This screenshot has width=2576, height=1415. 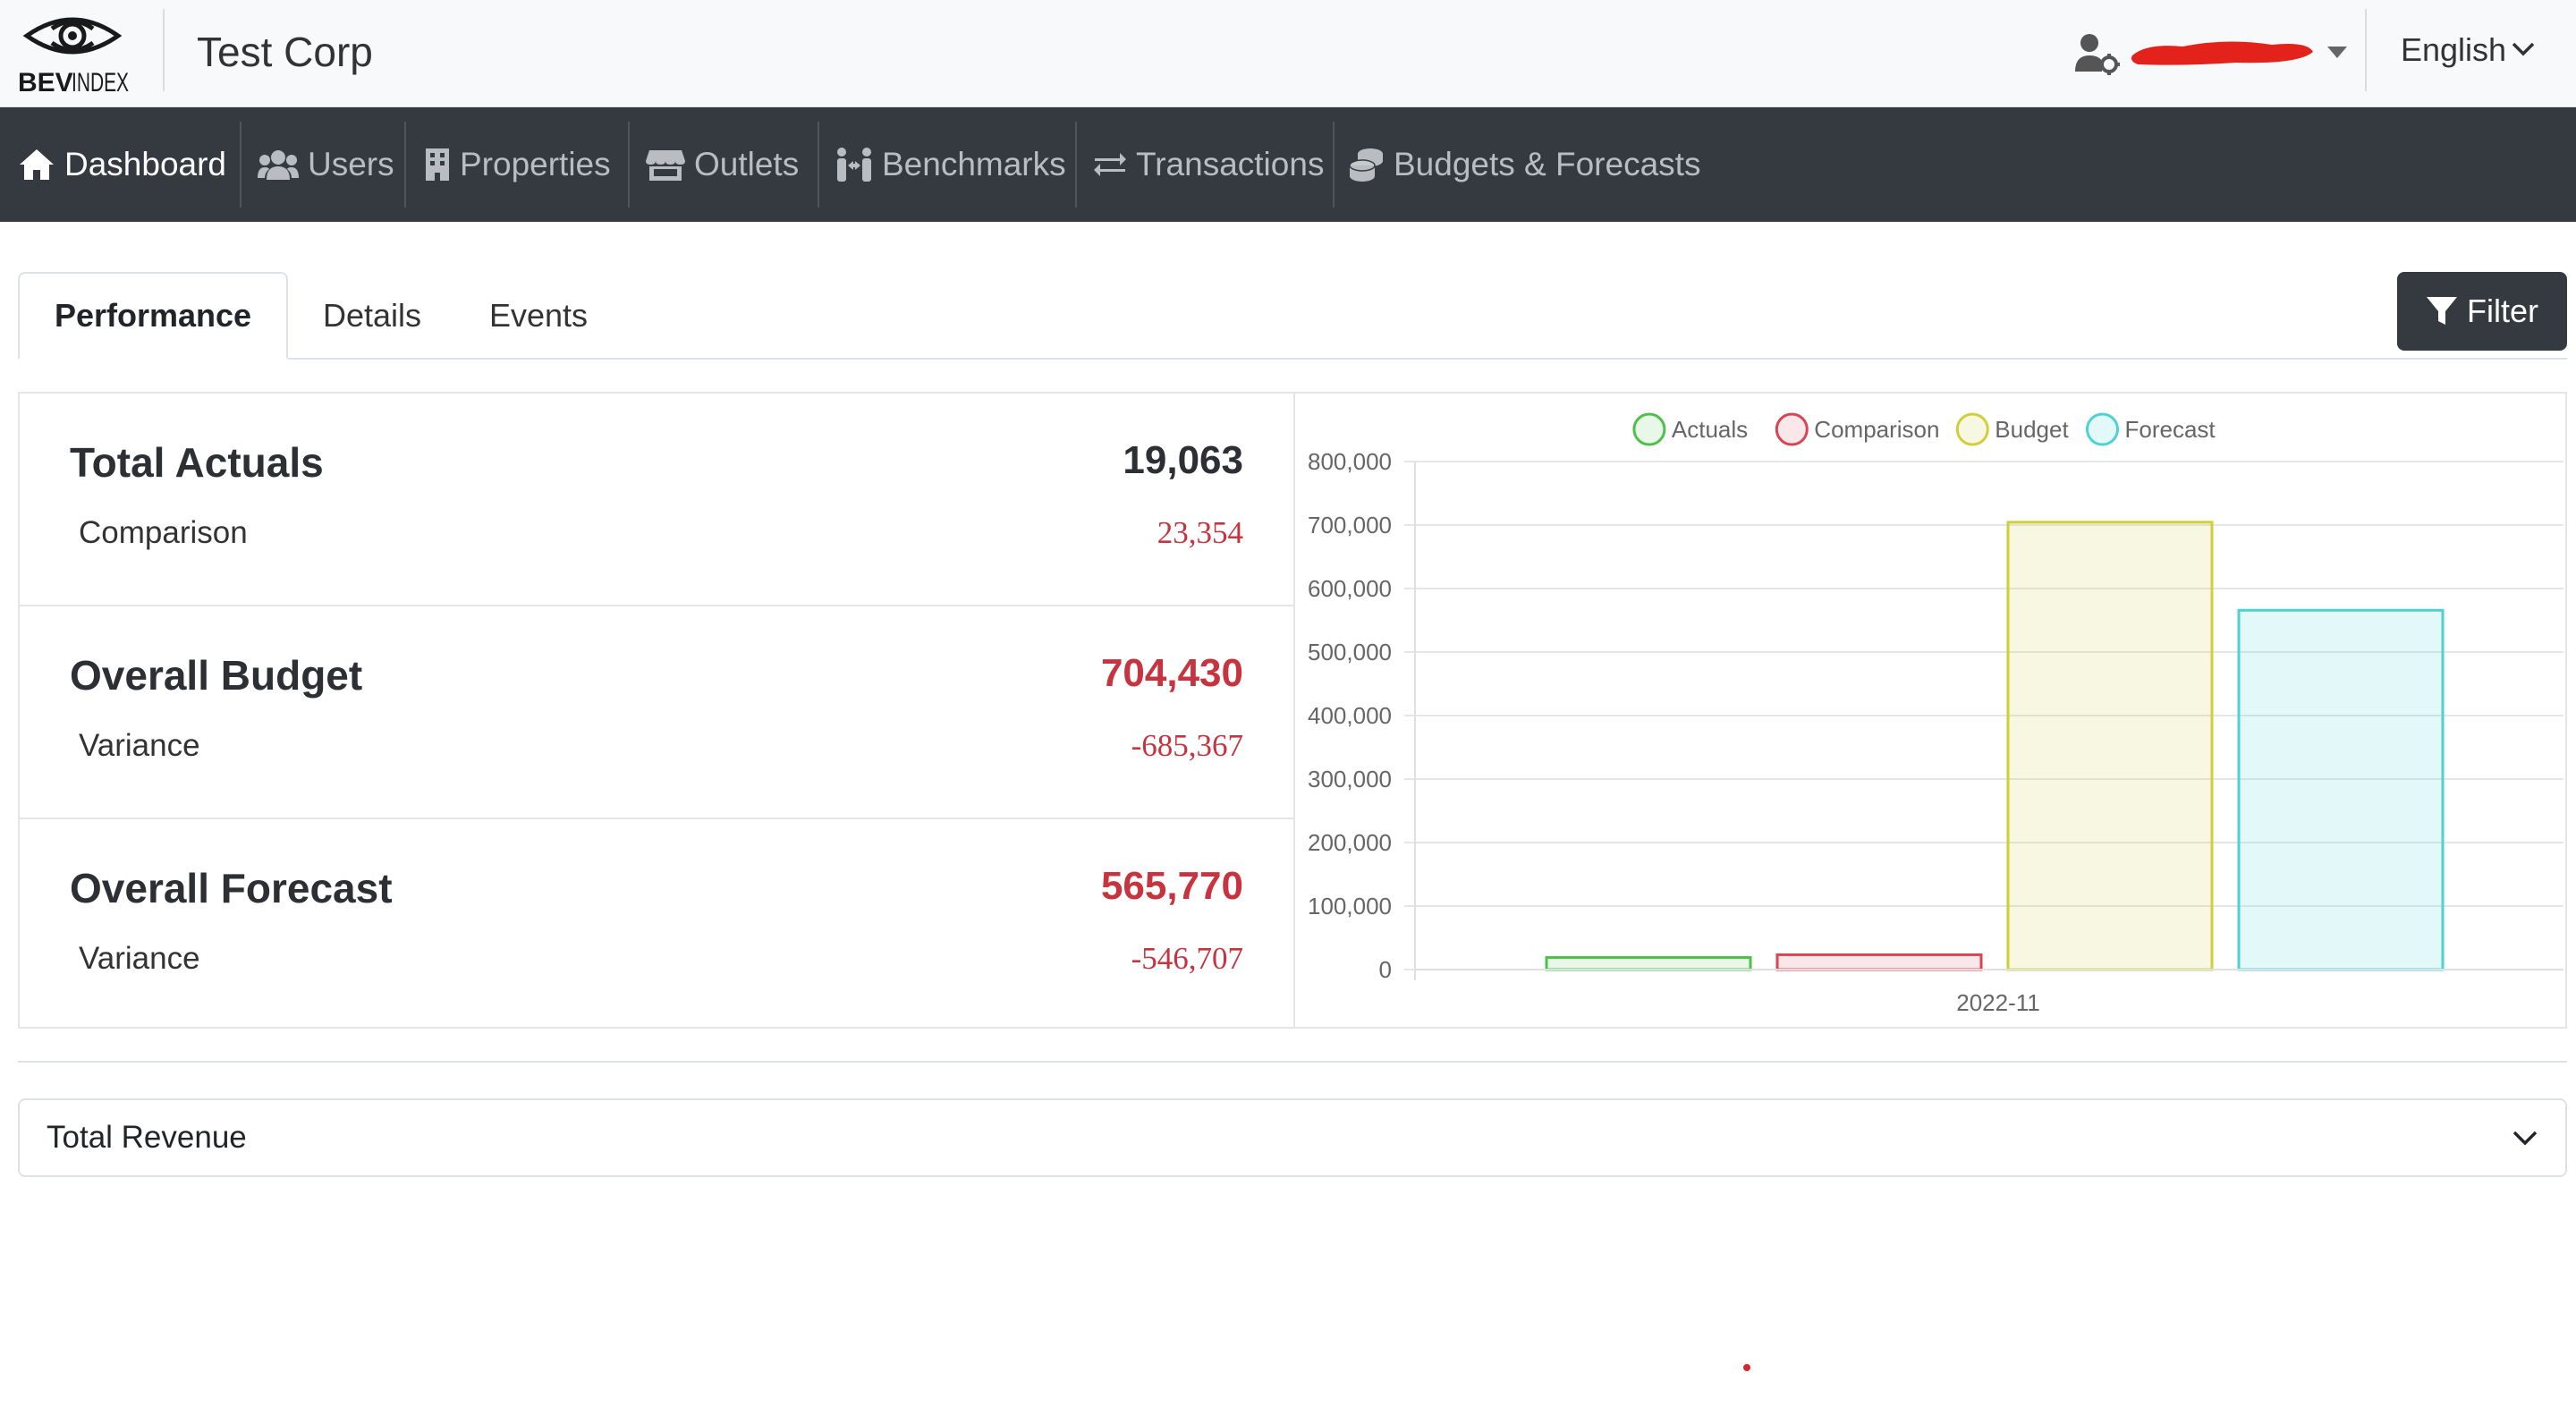 What do you see at coordinates (1350, 843) in the screenshot?
I see `y-tick-label: 200,000` at bounding box center [1350, 843].